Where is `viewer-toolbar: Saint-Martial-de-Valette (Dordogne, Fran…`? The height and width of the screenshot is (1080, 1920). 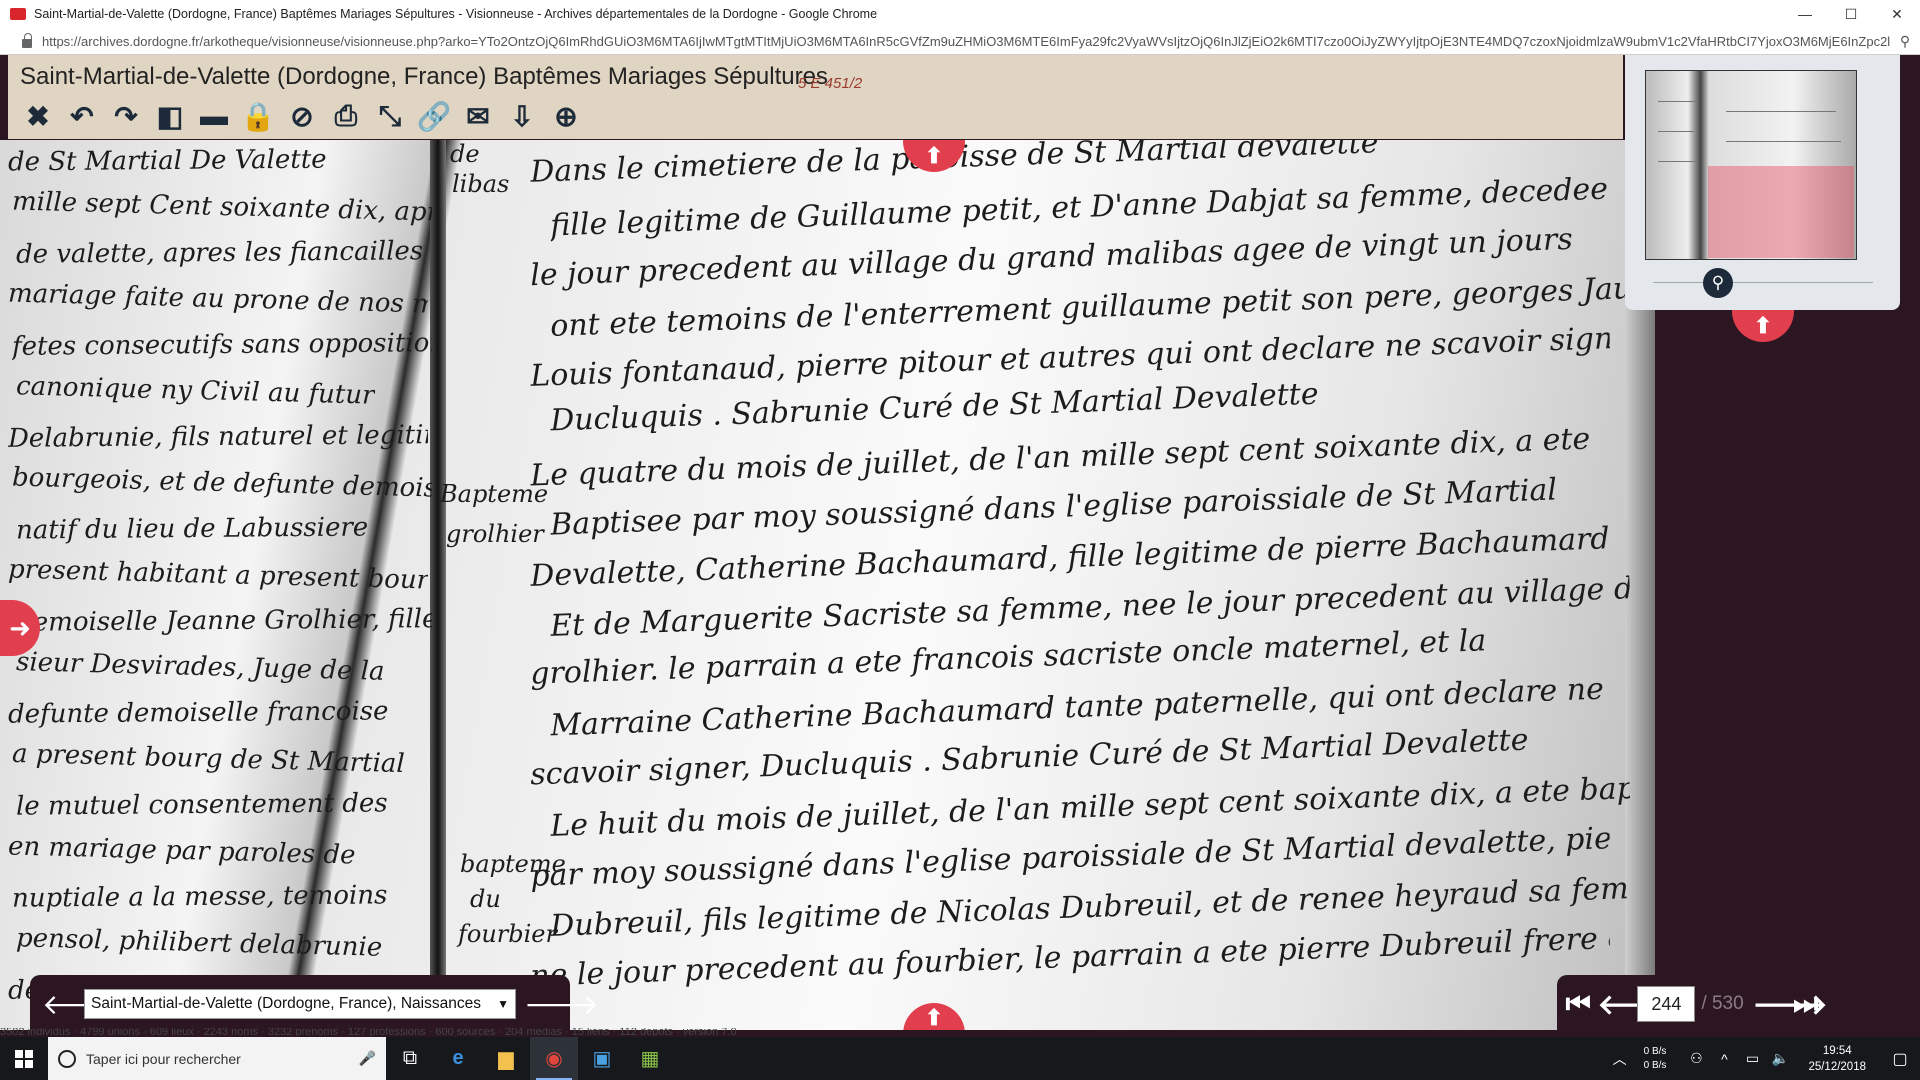 viewer-toolbar: Saint-Martial-de-Valette (Dordogne, Fran… is located at coordinates (815, 97).